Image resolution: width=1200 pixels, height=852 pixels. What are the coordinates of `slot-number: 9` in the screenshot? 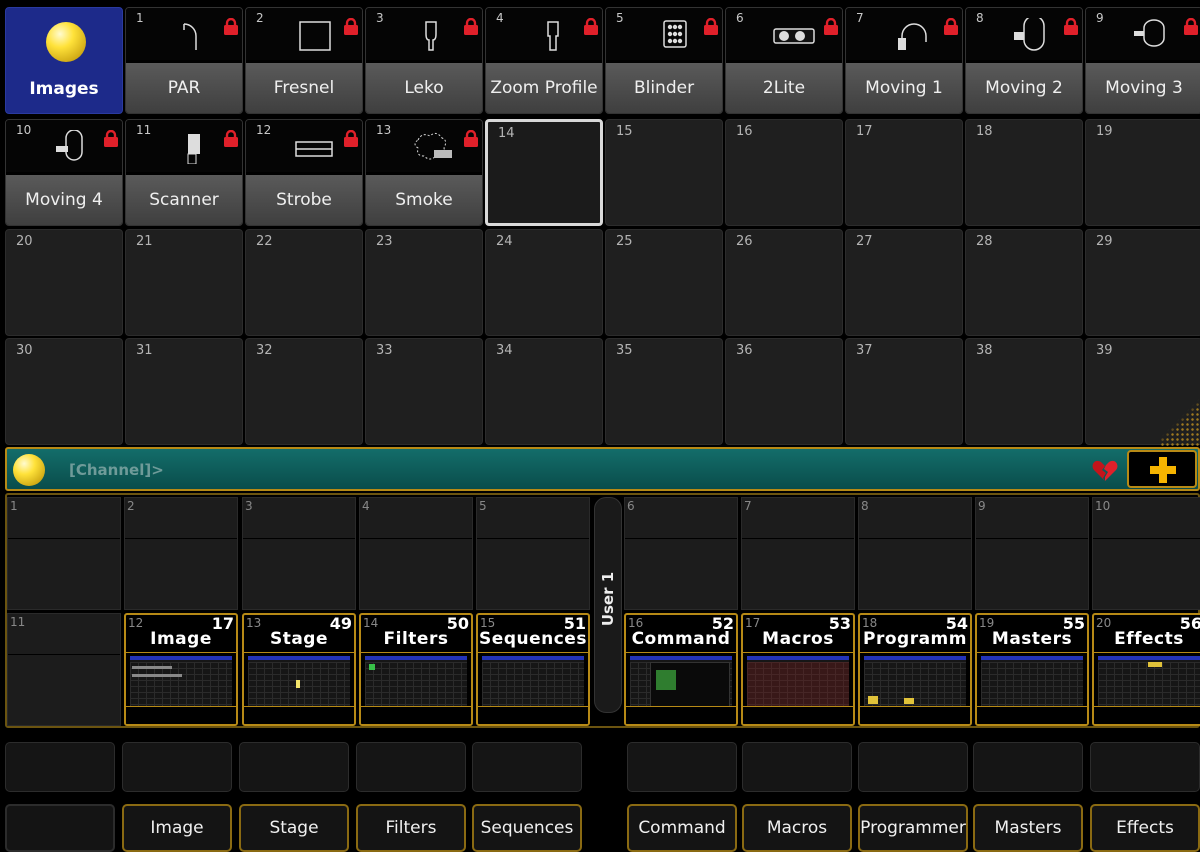 It's located at (1100, 18).